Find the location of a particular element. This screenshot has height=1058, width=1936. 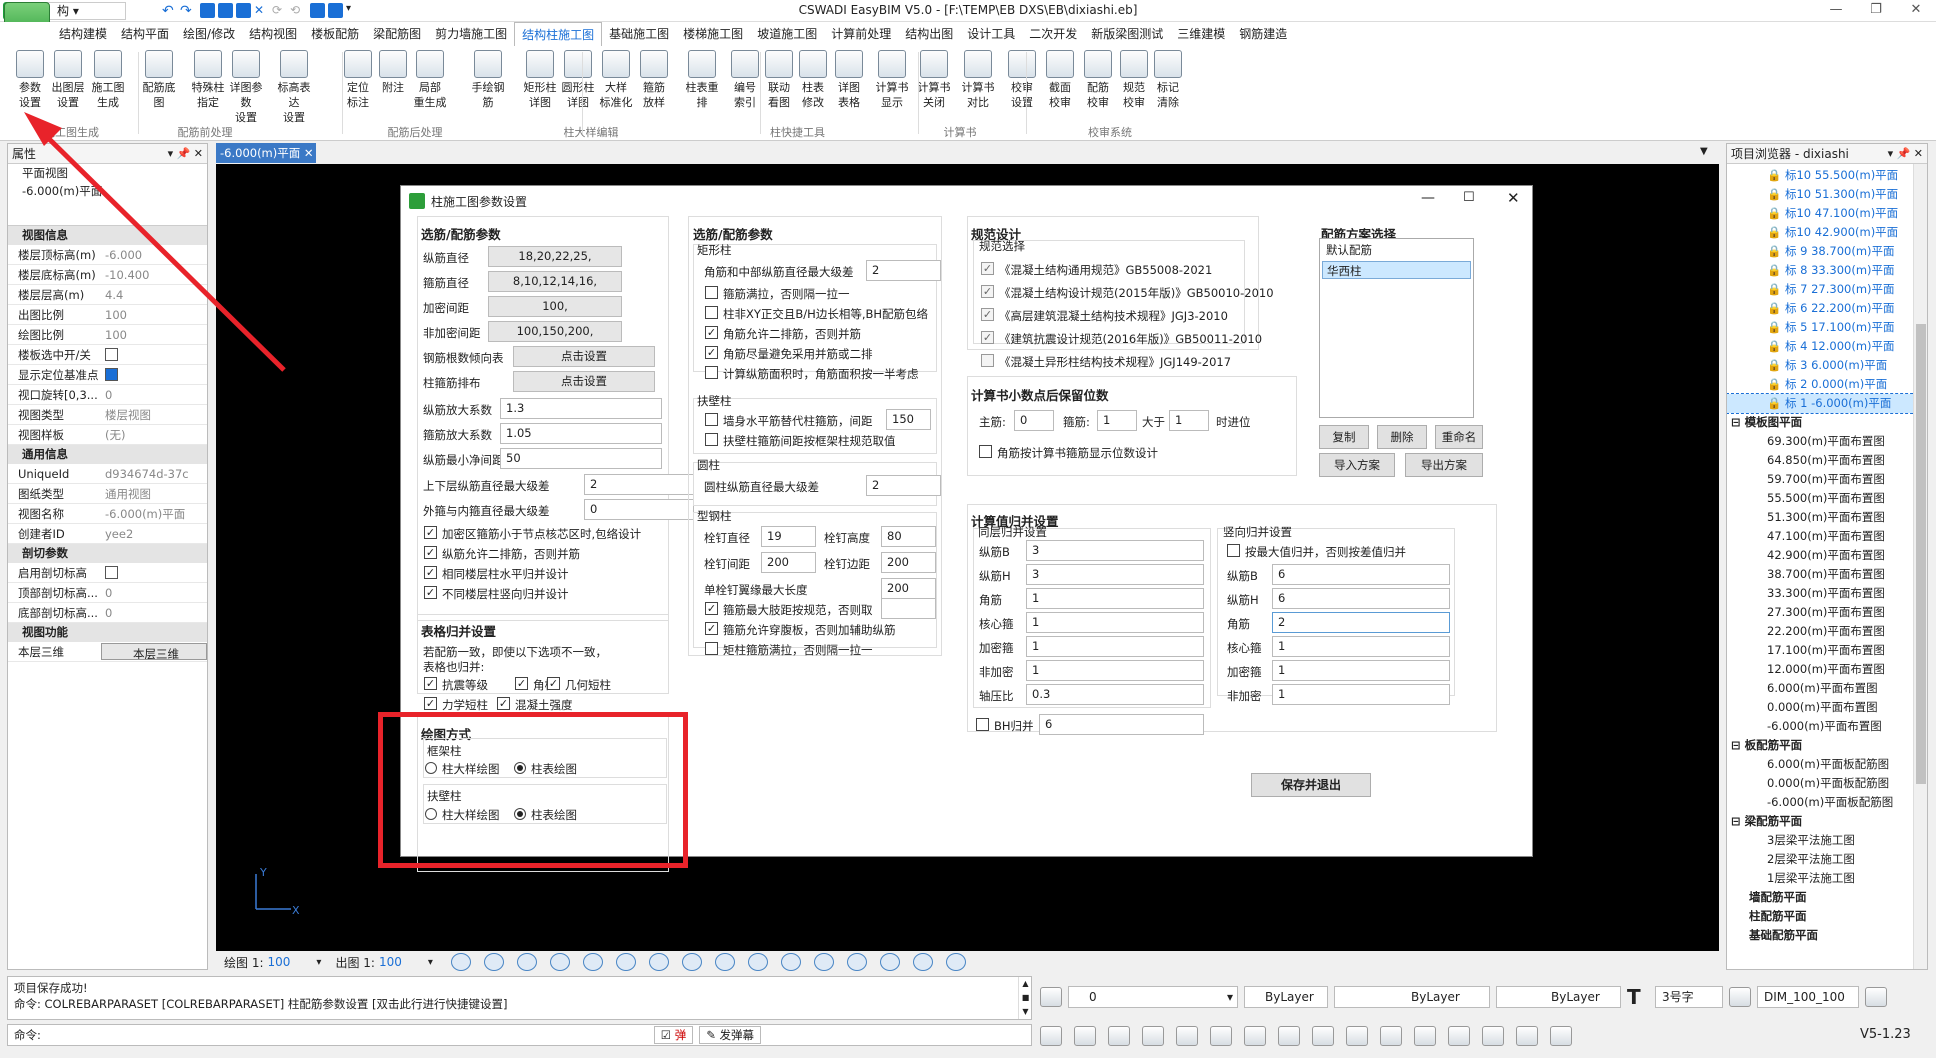

rebar-base-button: 配筋底图 is located at coordinates (159, 89).